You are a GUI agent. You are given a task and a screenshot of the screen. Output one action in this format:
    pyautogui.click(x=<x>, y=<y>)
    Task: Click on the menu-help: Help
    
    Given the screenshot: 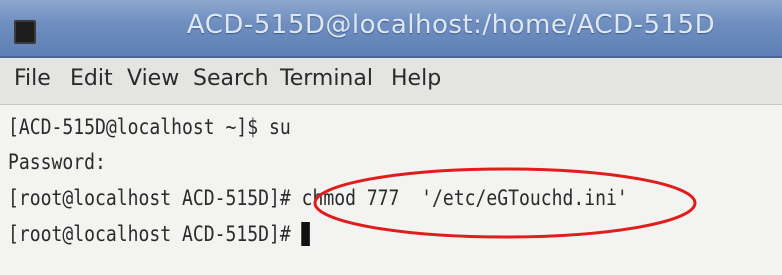 What is the action you would take?
    pyautogui.click(x=416, y=78)
    